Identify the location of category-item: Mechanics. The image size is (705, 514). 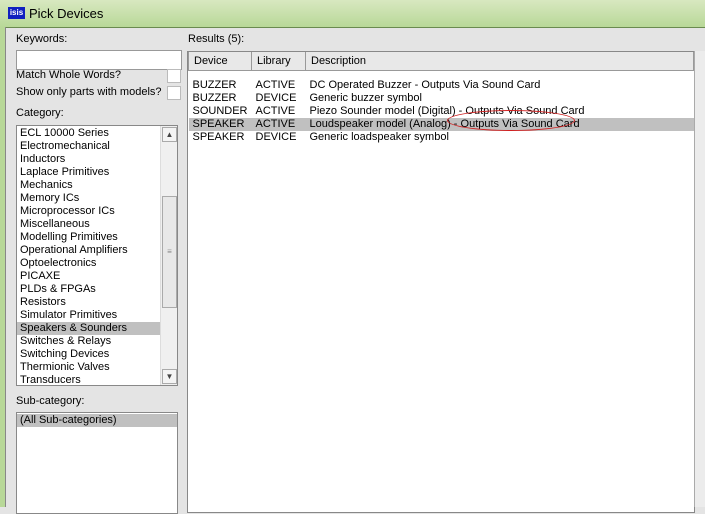
(97, 185).